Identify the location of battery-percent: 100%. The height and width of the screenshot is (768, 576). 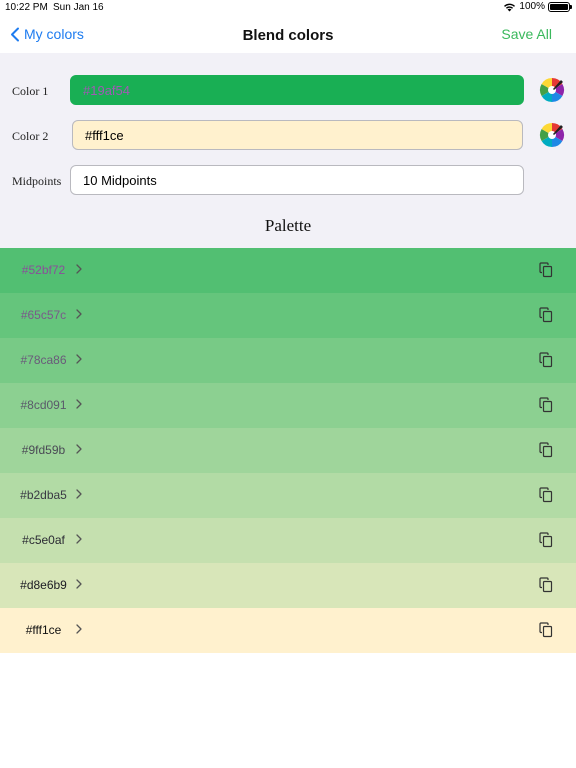
(532, 6).